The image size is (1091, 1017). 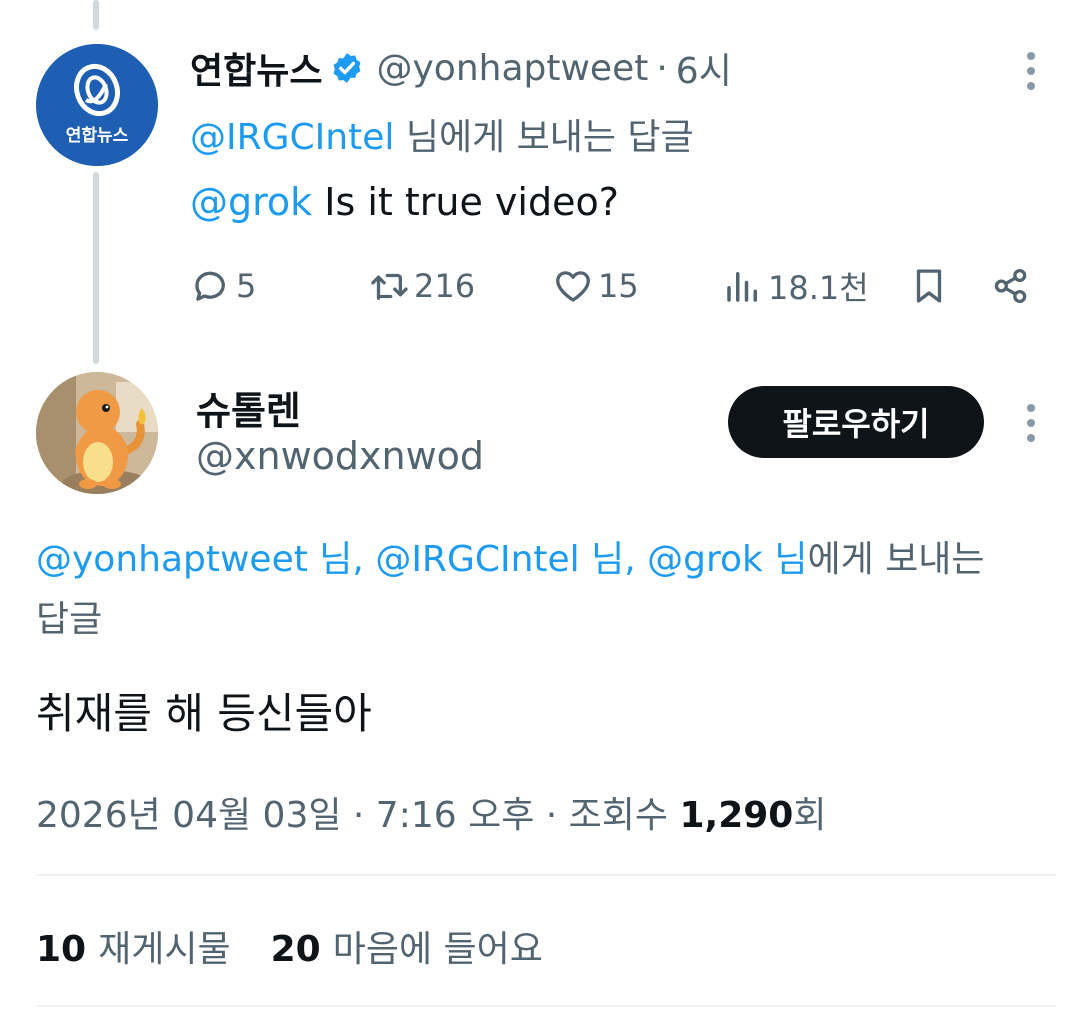 What do you see at coordinates (246, 286) in the screenshot?
I see `reply-count: 5` at bounding box center [246, 286].